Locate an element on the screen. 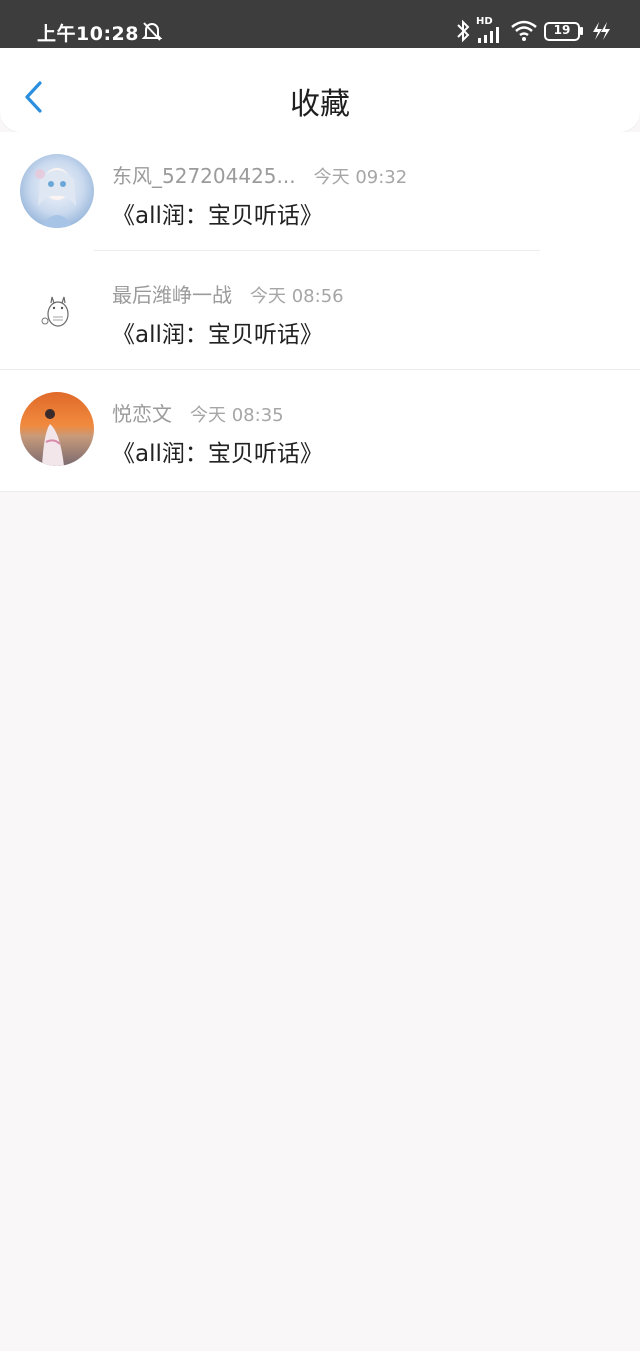 Image resolution: width=640 pixels, height=1351 pixels. mute-bell-icon is located at coordinates (152, 31).